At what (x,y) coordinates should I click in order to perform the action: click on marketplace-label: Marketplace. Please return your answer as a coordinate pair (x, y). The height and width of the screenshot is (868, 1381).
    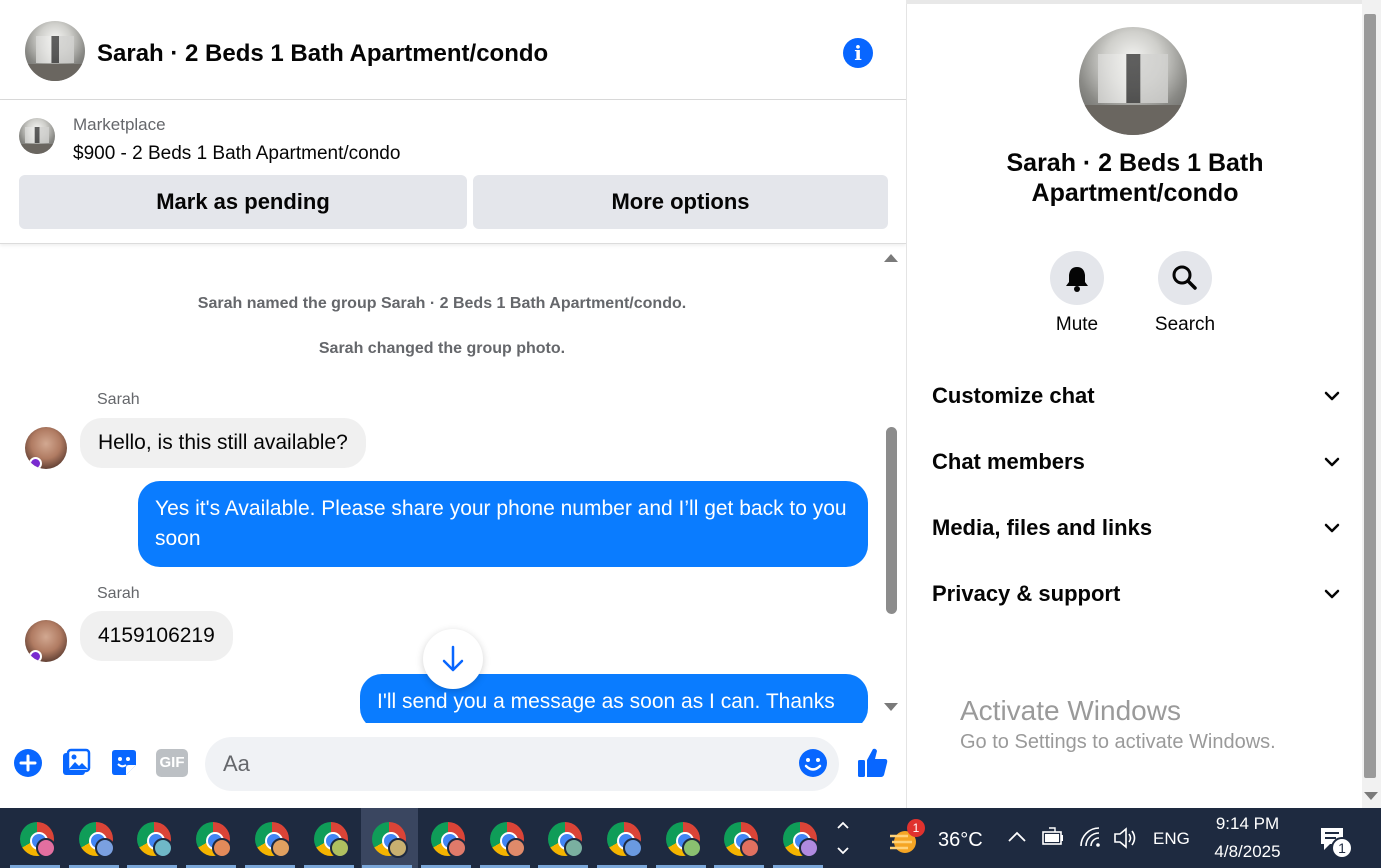
    Looking at the image, I should click on (119, 124).